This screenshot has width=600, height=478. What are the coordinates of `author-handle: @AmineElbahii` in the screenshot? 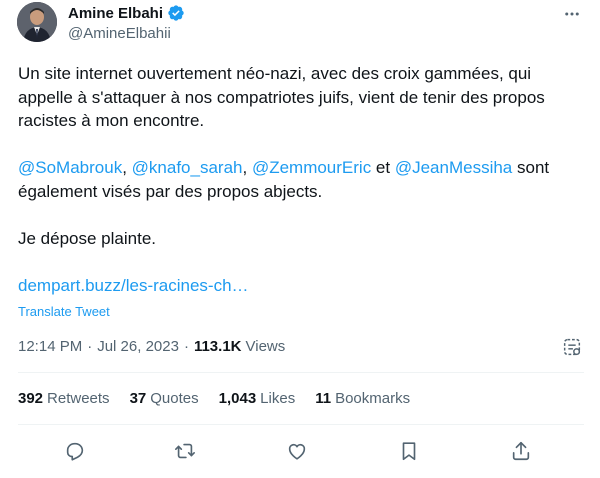 It's located at (126, 33).